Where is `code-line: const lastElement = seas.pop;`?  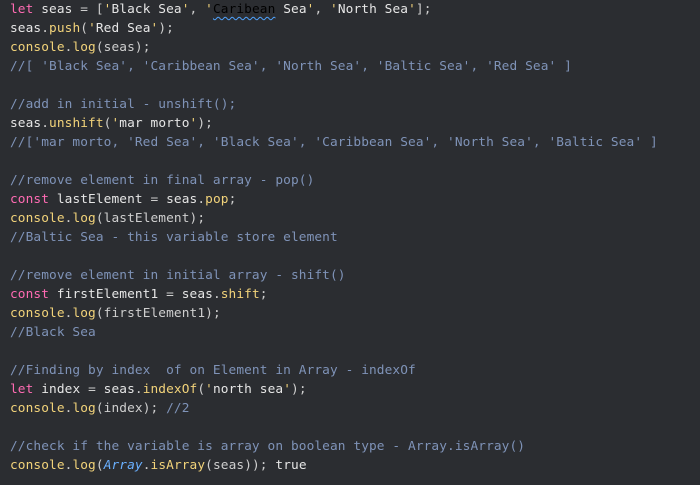
code-line: const lastElement = seas.pop; is located at coordinates (334, 199).